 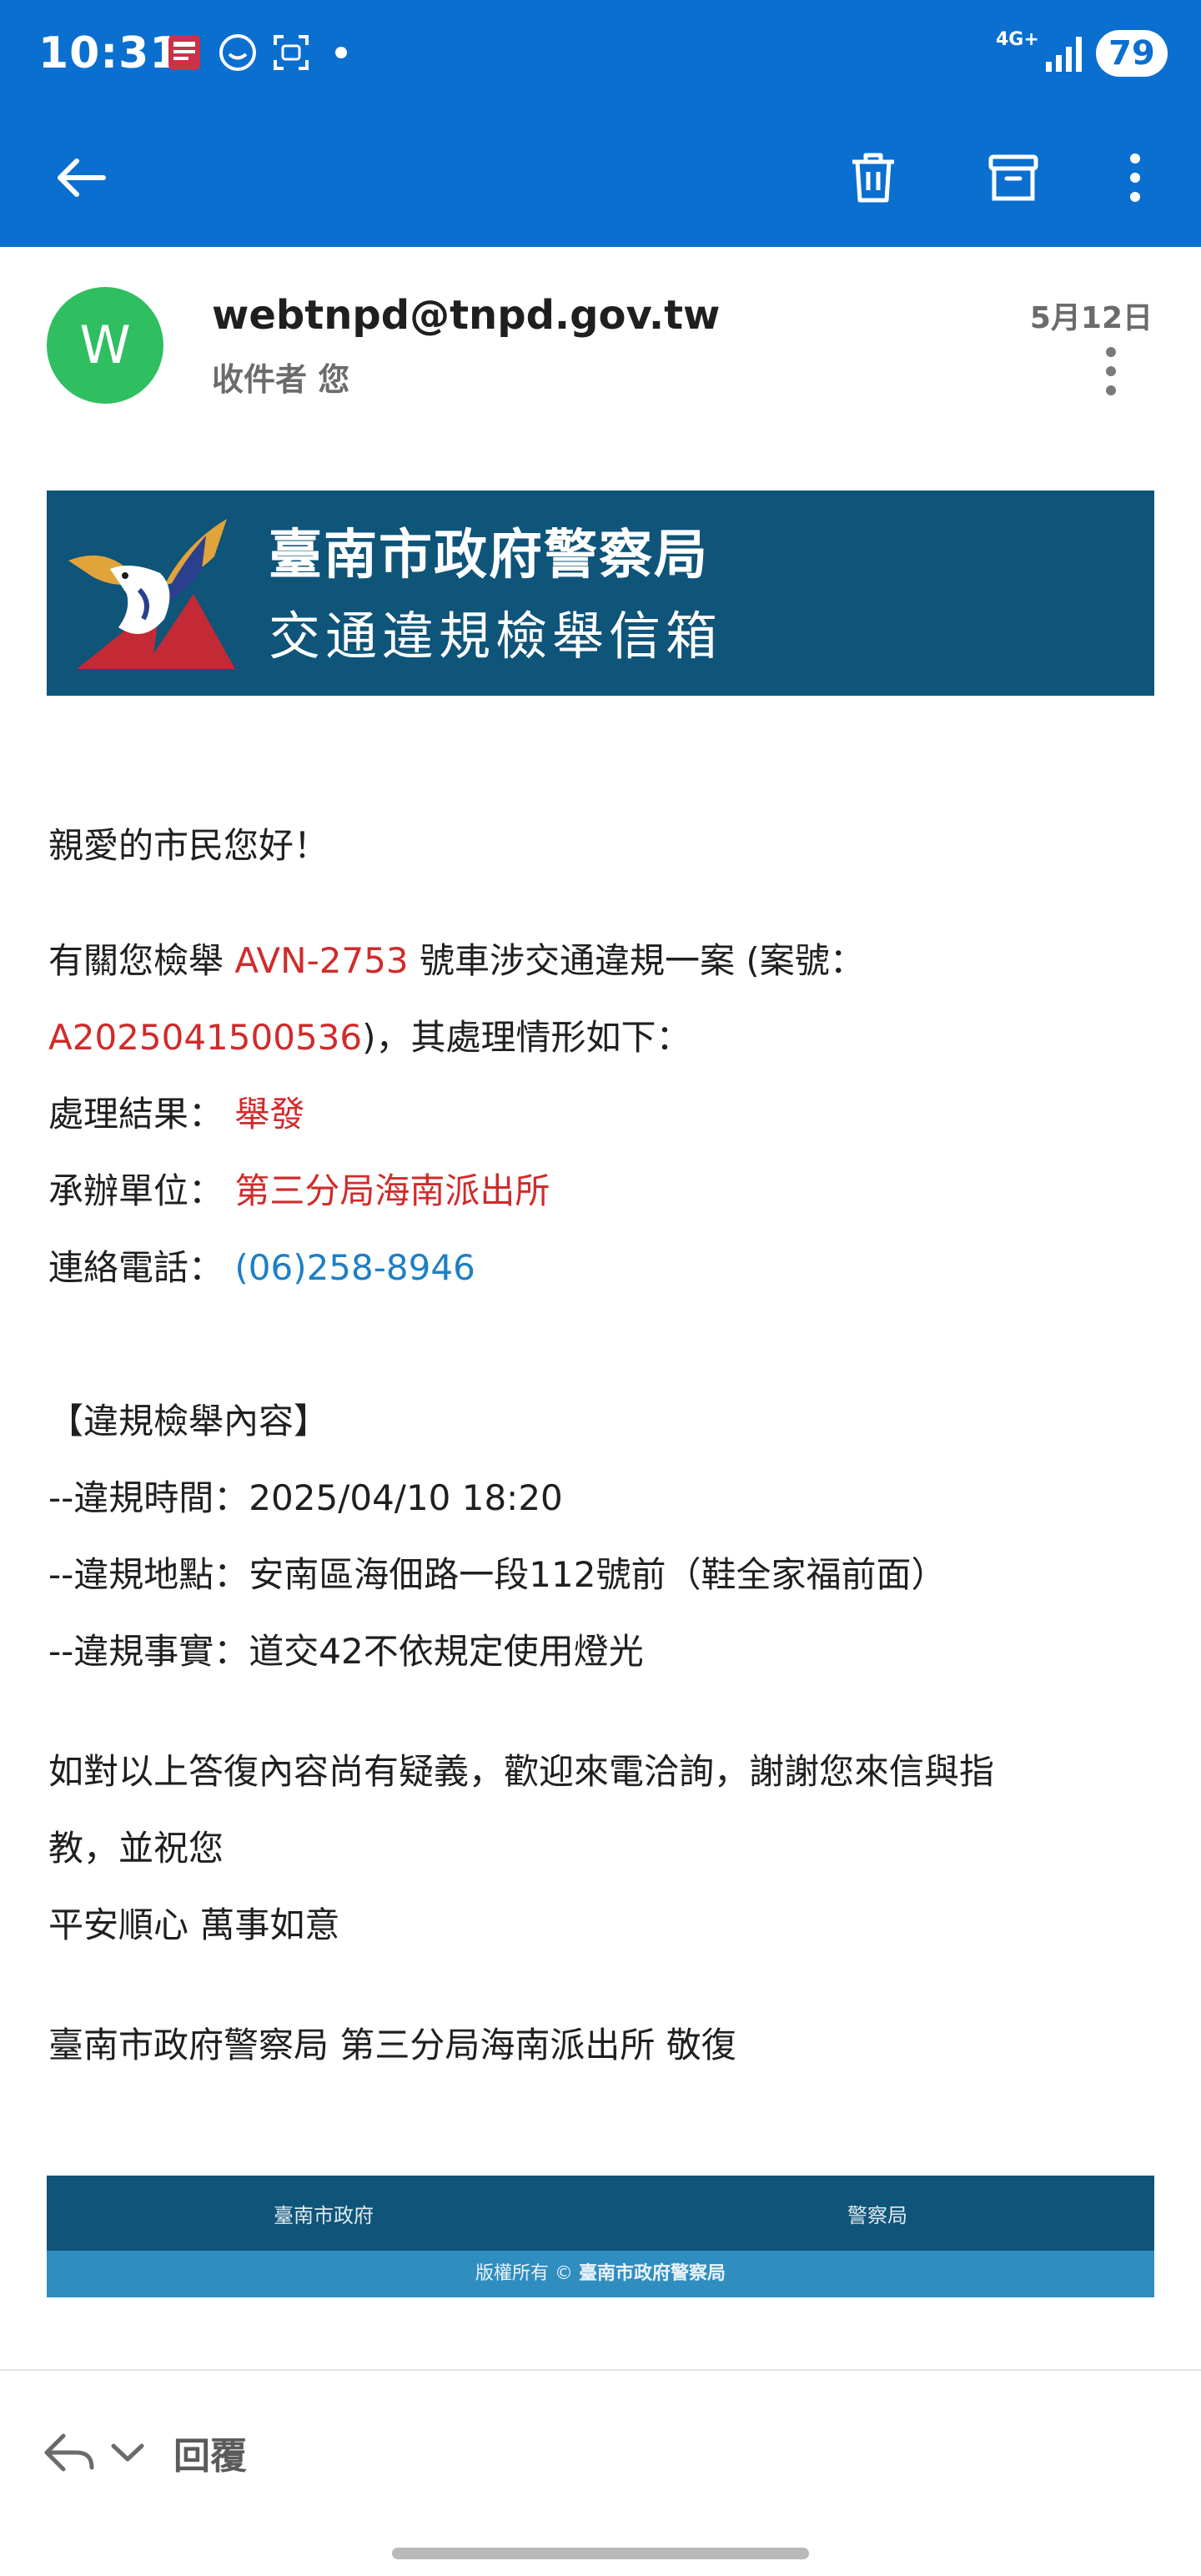 What do you see at coordinates (355, 1267) in the screenshot?
I see `phone-link: (06)258-8946` at bounding box center [355, 1267].